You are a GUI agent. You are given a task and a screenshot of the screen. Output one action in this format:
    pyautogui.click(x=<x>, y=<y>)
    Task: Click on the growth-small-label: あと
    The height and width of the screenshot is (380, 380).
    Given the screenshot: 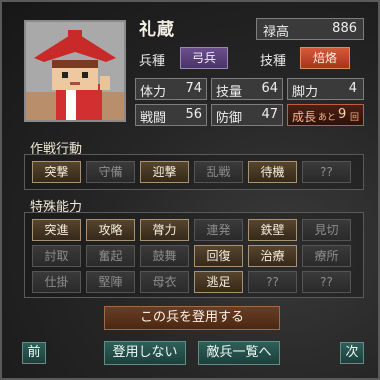 What is the action you would take?
    pyautogui.click(x=327, y=118)
    